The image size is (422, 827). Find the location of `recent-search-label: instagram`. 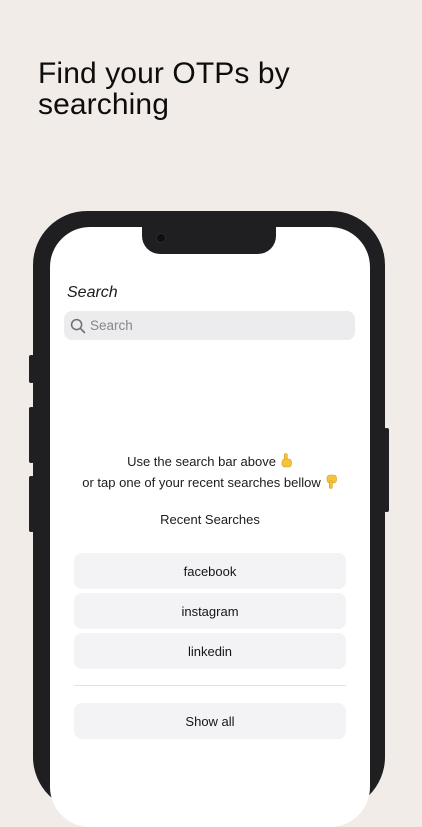

recent-search-label: instagram is located at coordinates (210, 611).